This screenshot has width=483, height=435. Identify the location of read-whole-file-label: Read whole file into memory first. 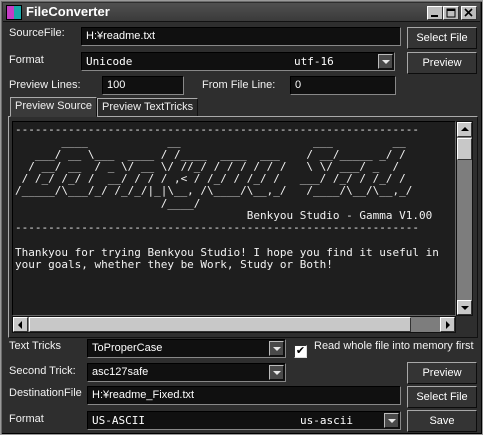
(394, 346).